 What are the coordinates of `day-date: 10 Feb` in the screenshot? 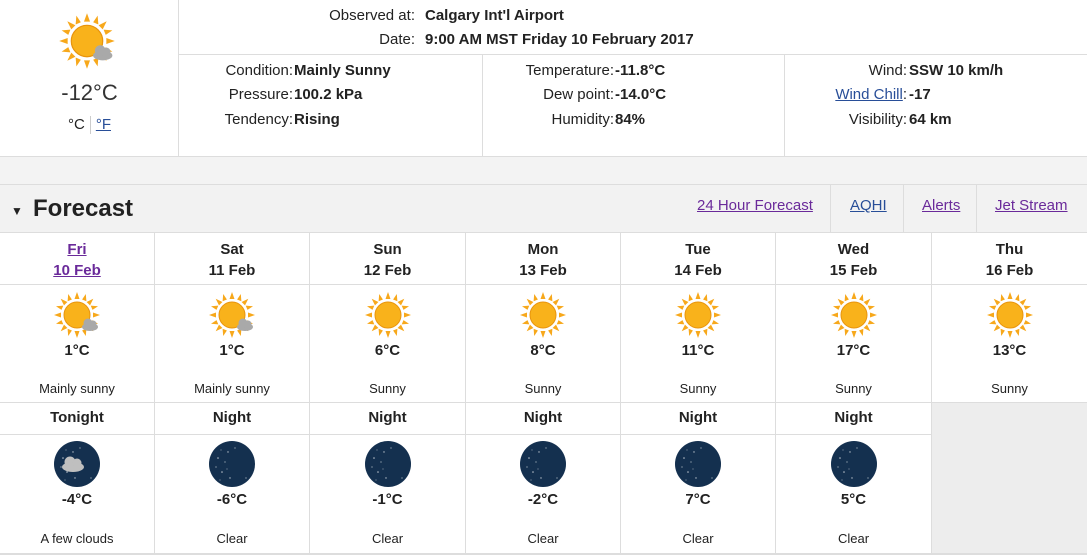 It's located at (77, 270).